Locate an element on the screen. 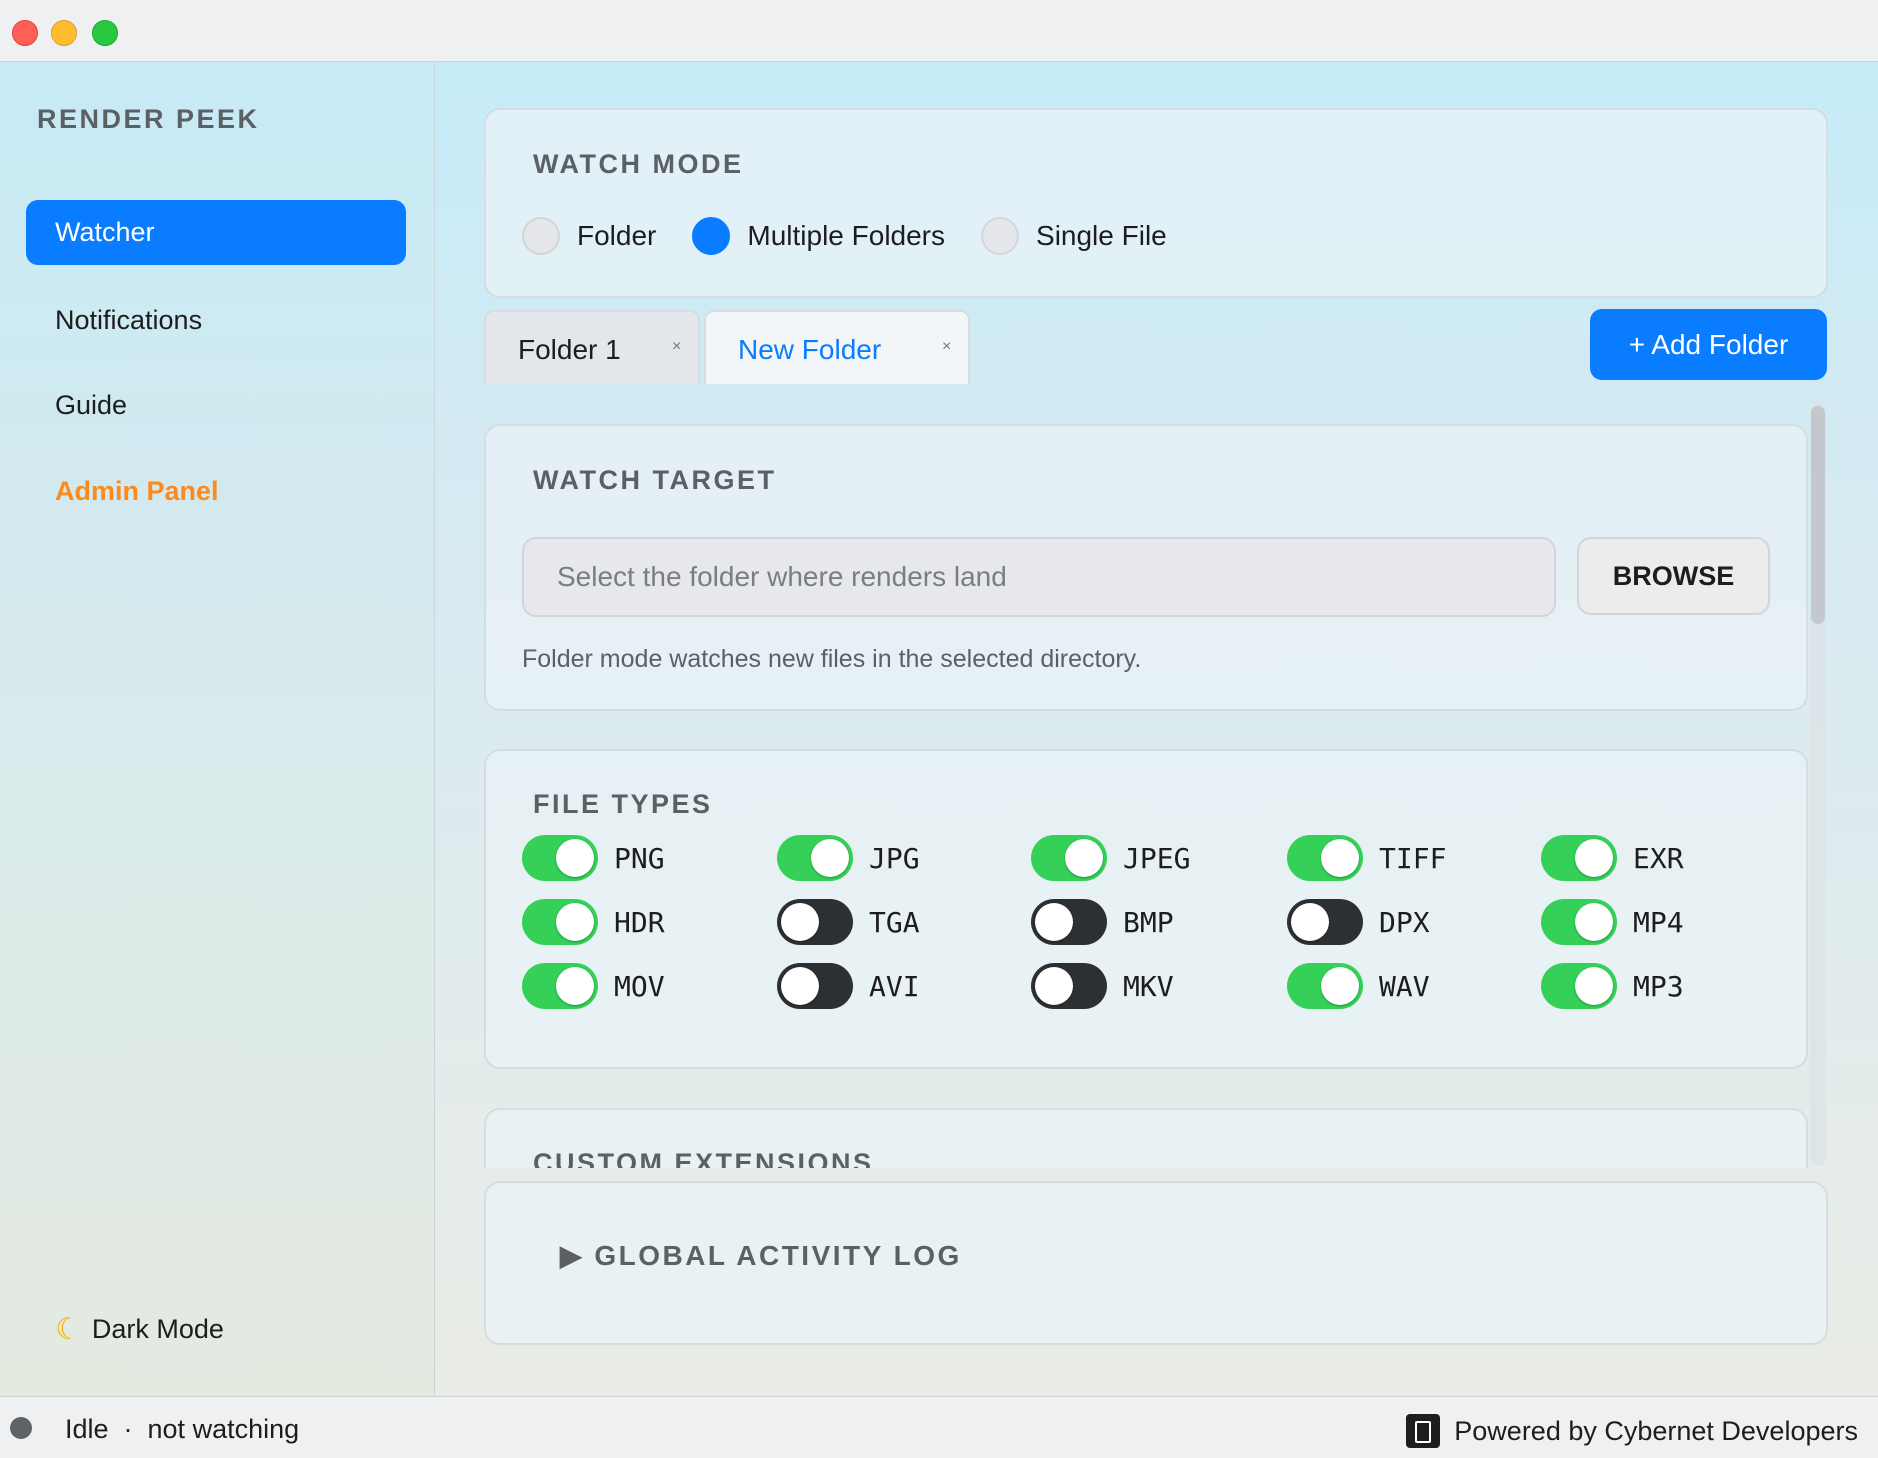 This screenshot has height=1458, width=1878. radio-folder: Folder is located at coordinates (589, 236).